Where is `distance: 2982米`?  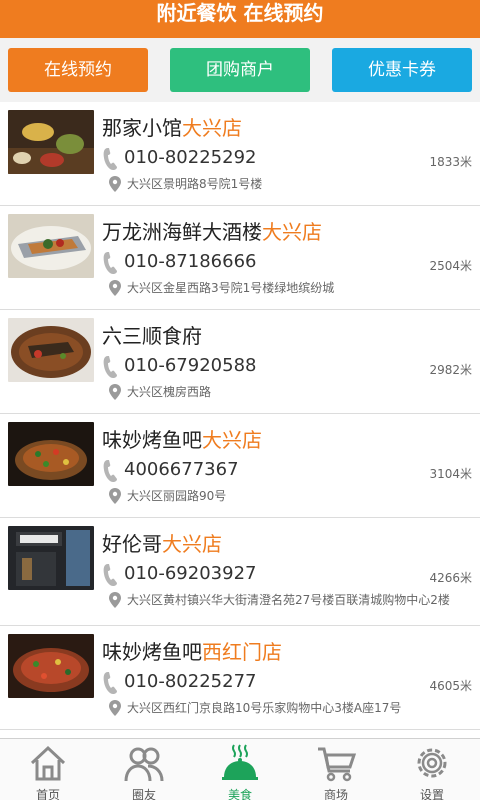 distance: 2982米 is located at coordinates (450, 370).